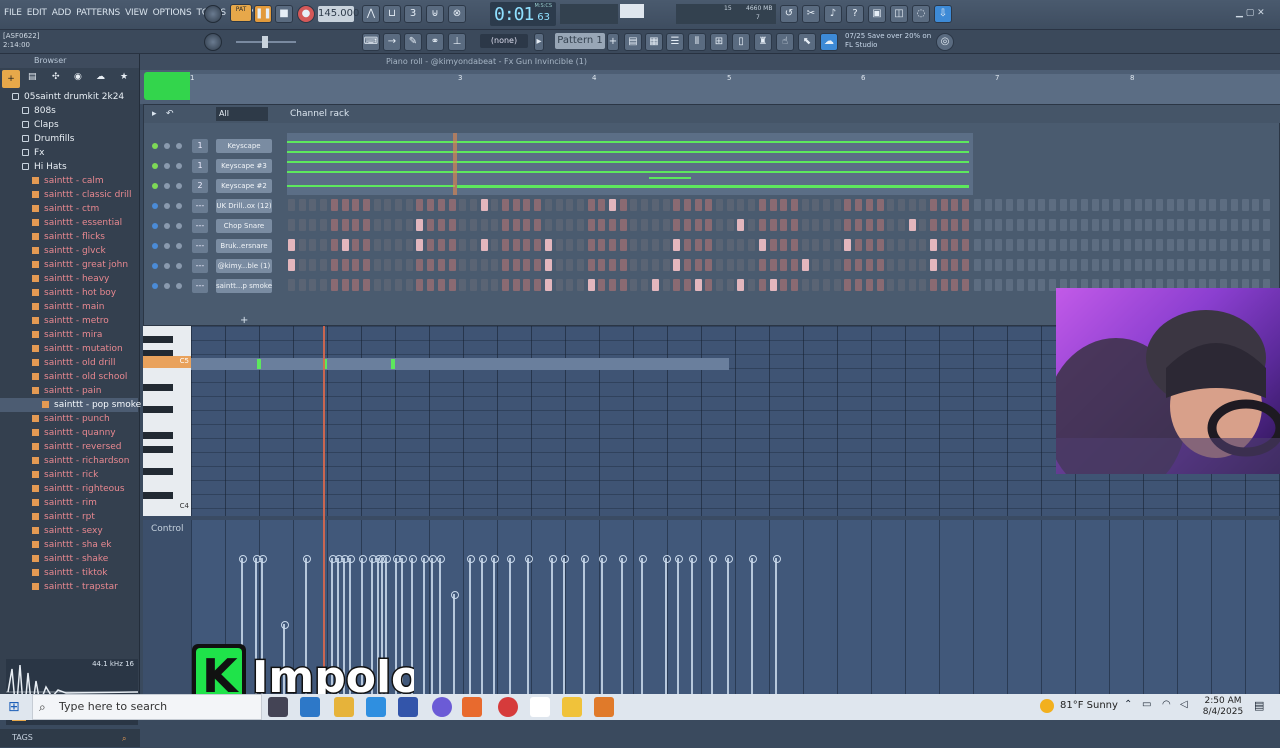 The image size is (1280, 748). I want to click on help-icon: ?, so click(855, 14).